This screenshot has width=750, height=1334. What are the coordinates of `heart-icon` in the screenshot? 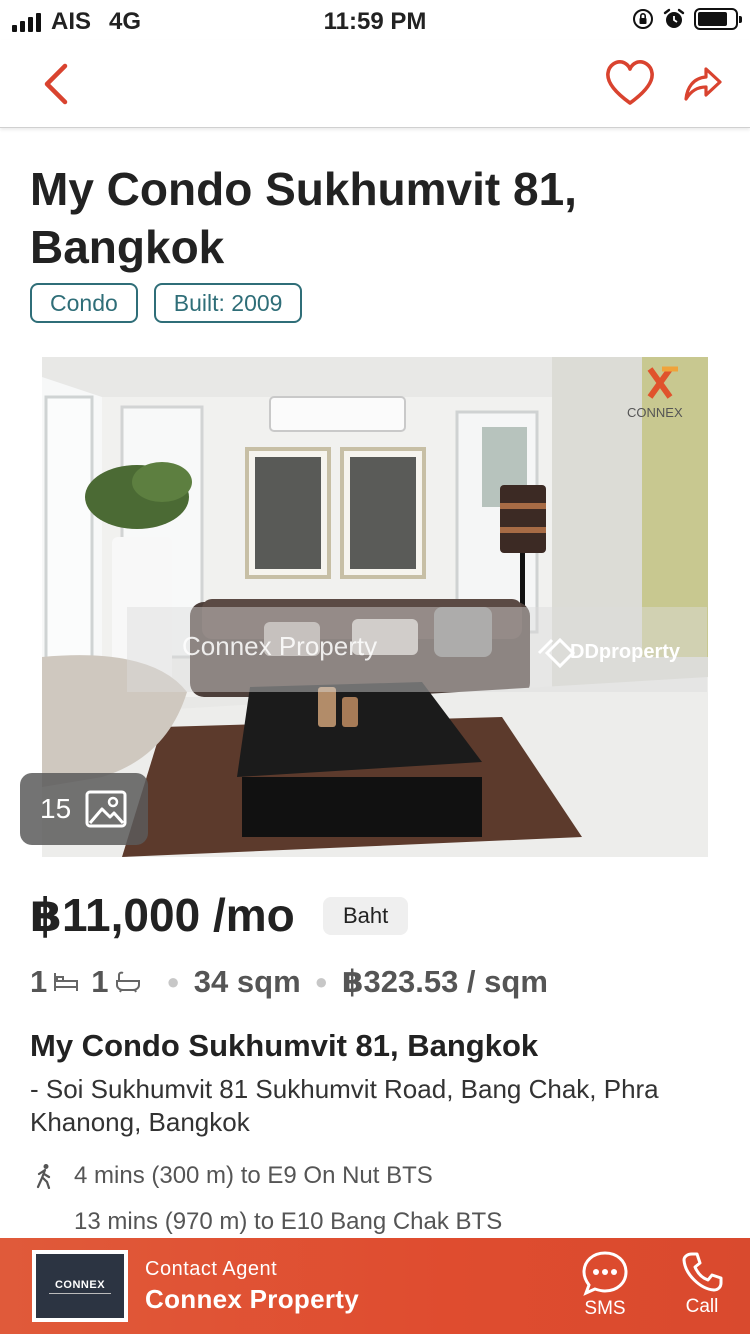 It's located at (630, 83).